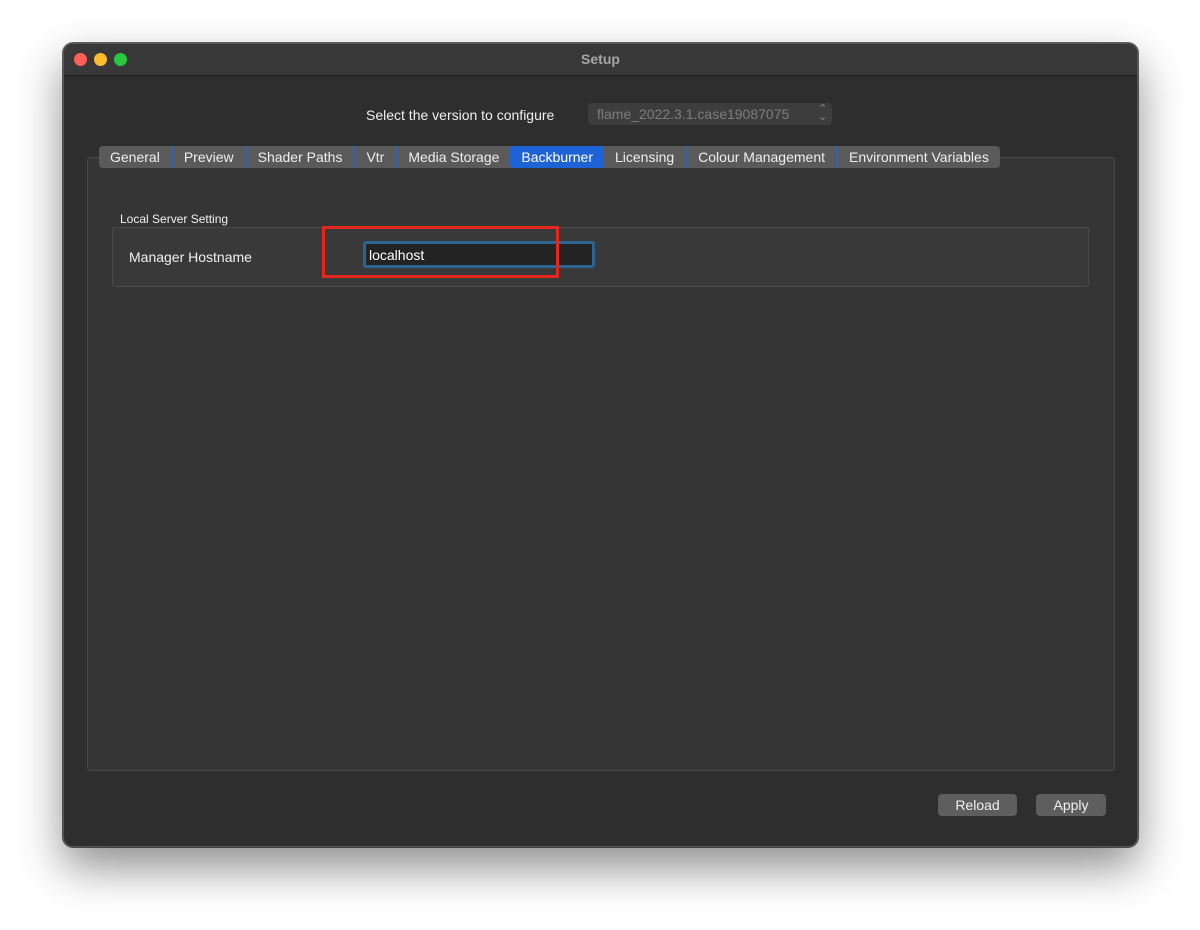 The height and width of the screenshot is (930, 1200). I want to click on reload-button: Reload, so click(977, 805).